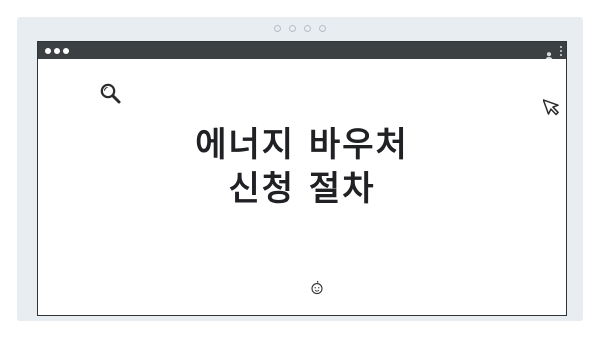  What do you see at coordinates (553, 106) in the screenshot?
I see `cursor-arrow-icon` at bounding box center [553, 106].